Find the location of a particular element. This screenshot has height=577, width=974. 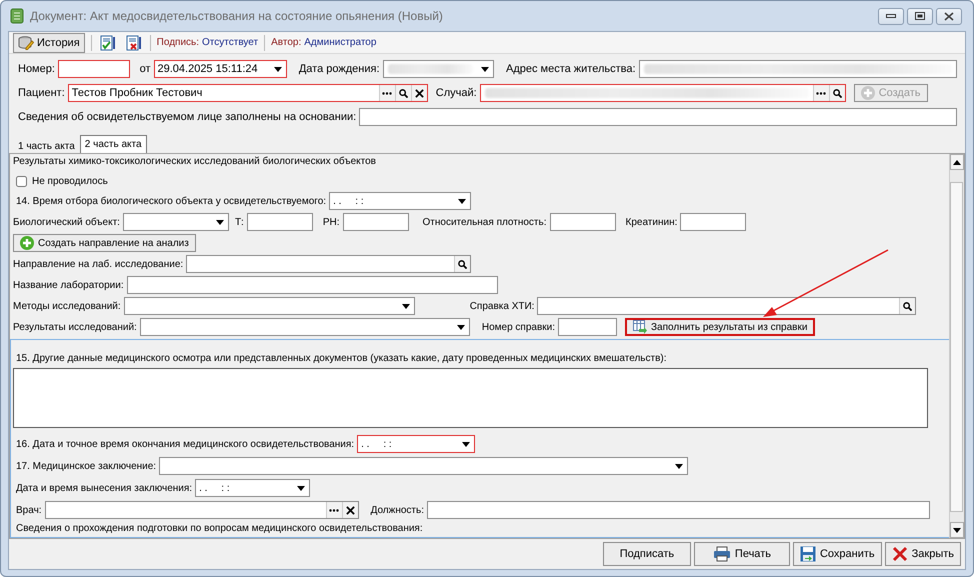

field-label: 14. Время отбора биологического объекта у освидетельствуемого: is located at coordinates (171, 201).